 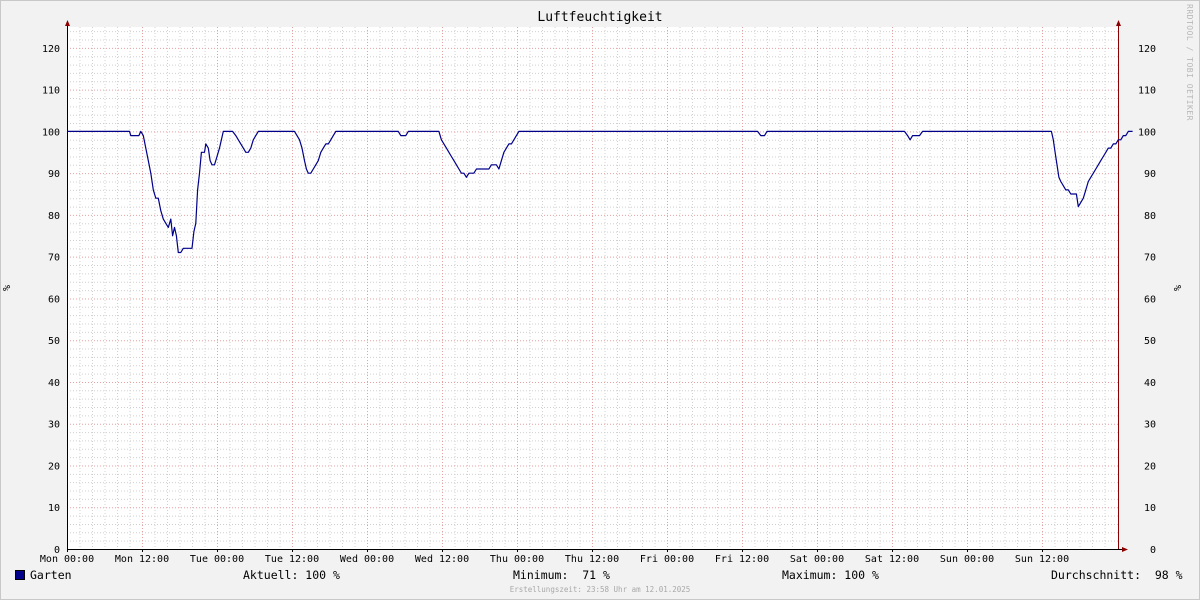 I want to click on x-tick-label: Tue 00:00, so click(x=217, y=559).